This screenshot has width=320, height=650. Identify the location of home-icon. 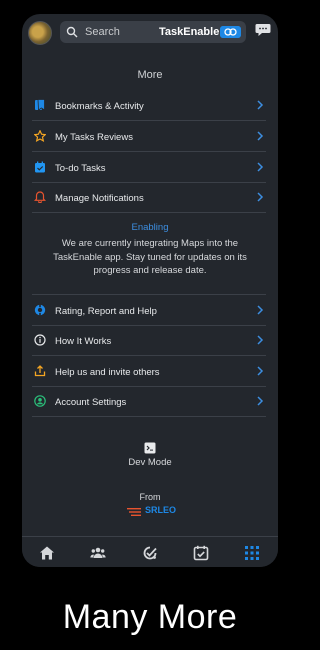
(47, 553).